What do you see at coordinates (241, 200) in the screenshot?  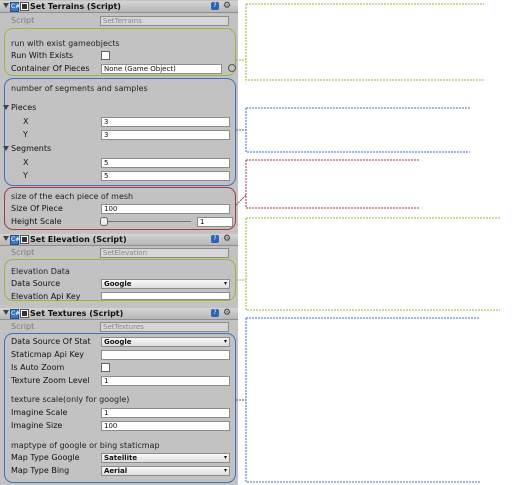 I see `red-connector` at bounding box center [241, 200].